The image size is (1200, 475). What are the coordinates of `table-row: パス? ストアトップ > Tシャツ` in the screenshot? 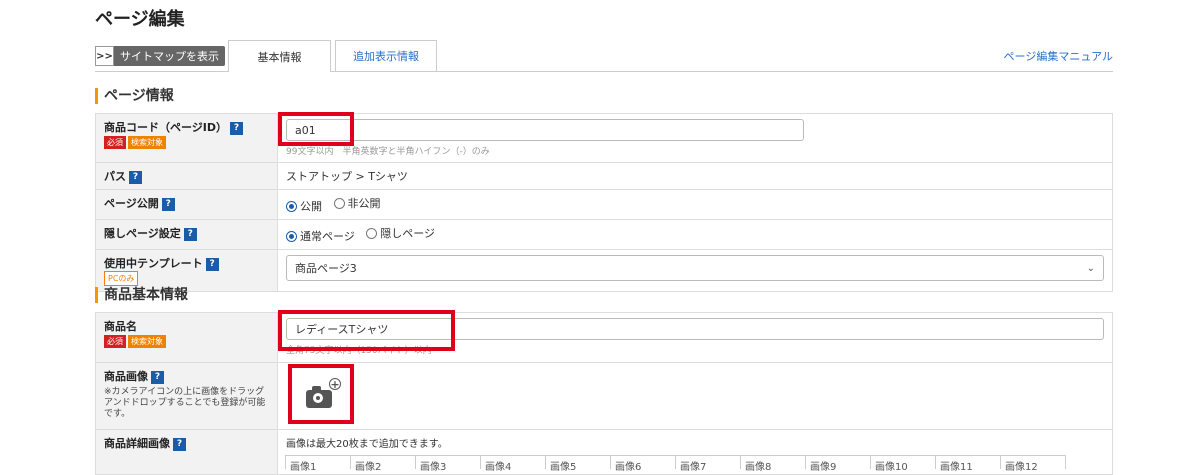 It's located at (604, 176).